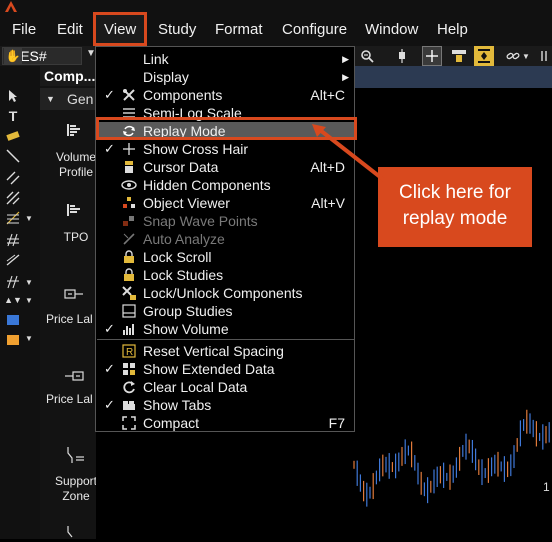  What do you see at coordinates (156, 59) in the screenshot?
I see `menu-item-label: Link` at bounding box center [156, 59].